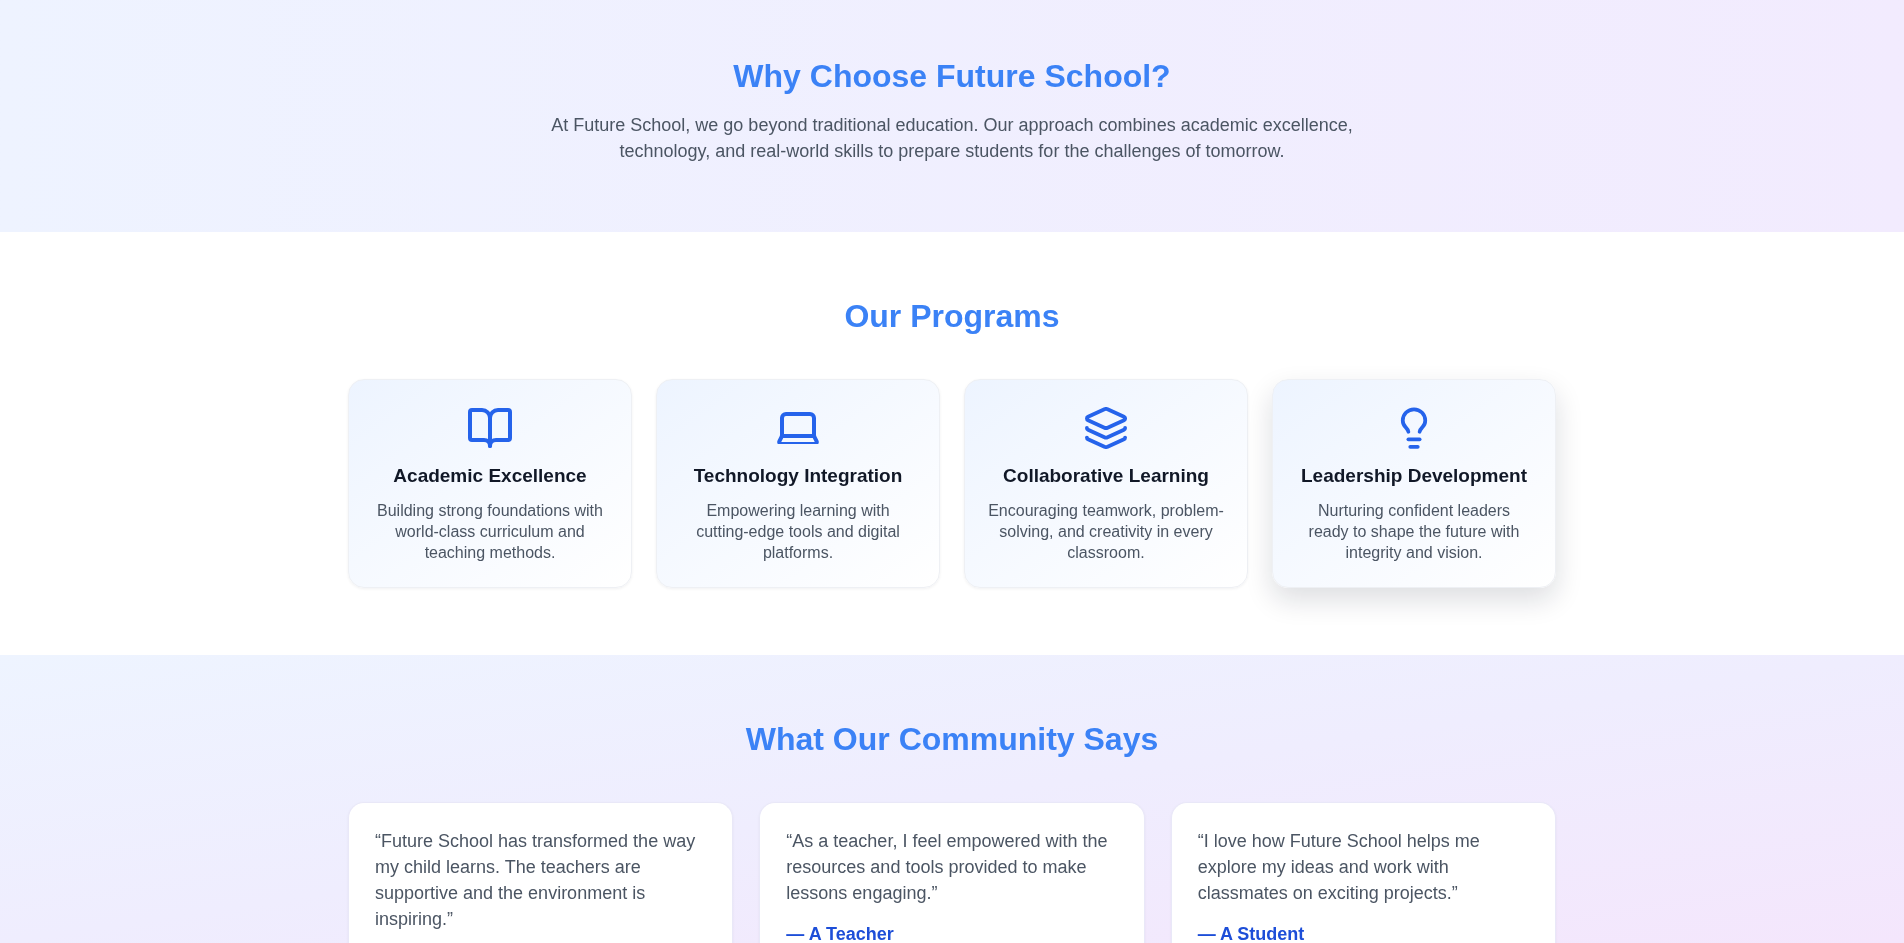  What do you see at coordinates (952, 76) in the screenshot?
I see `section-heading: Why Choose Future School?` at bounding box center [952, 76].